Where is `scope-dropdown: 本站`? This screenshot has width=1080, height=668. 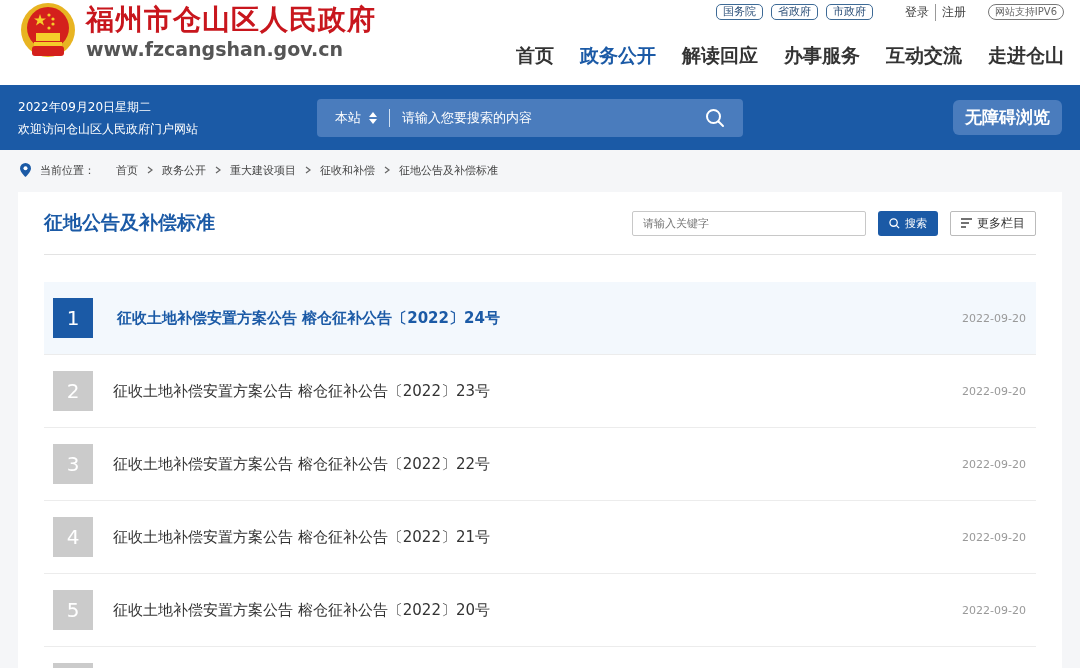
scope-dropdown: 本站 is located at coordinates (362, 117).